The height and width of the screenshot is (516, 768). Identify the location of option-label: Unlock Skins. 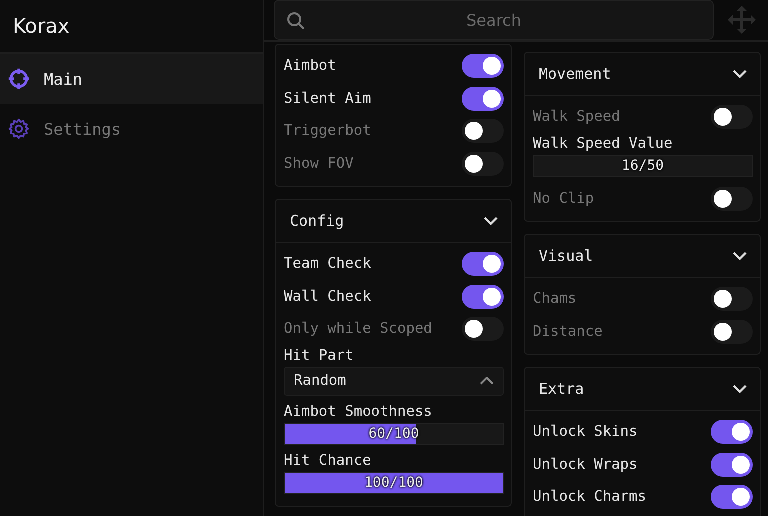
(585, 432).